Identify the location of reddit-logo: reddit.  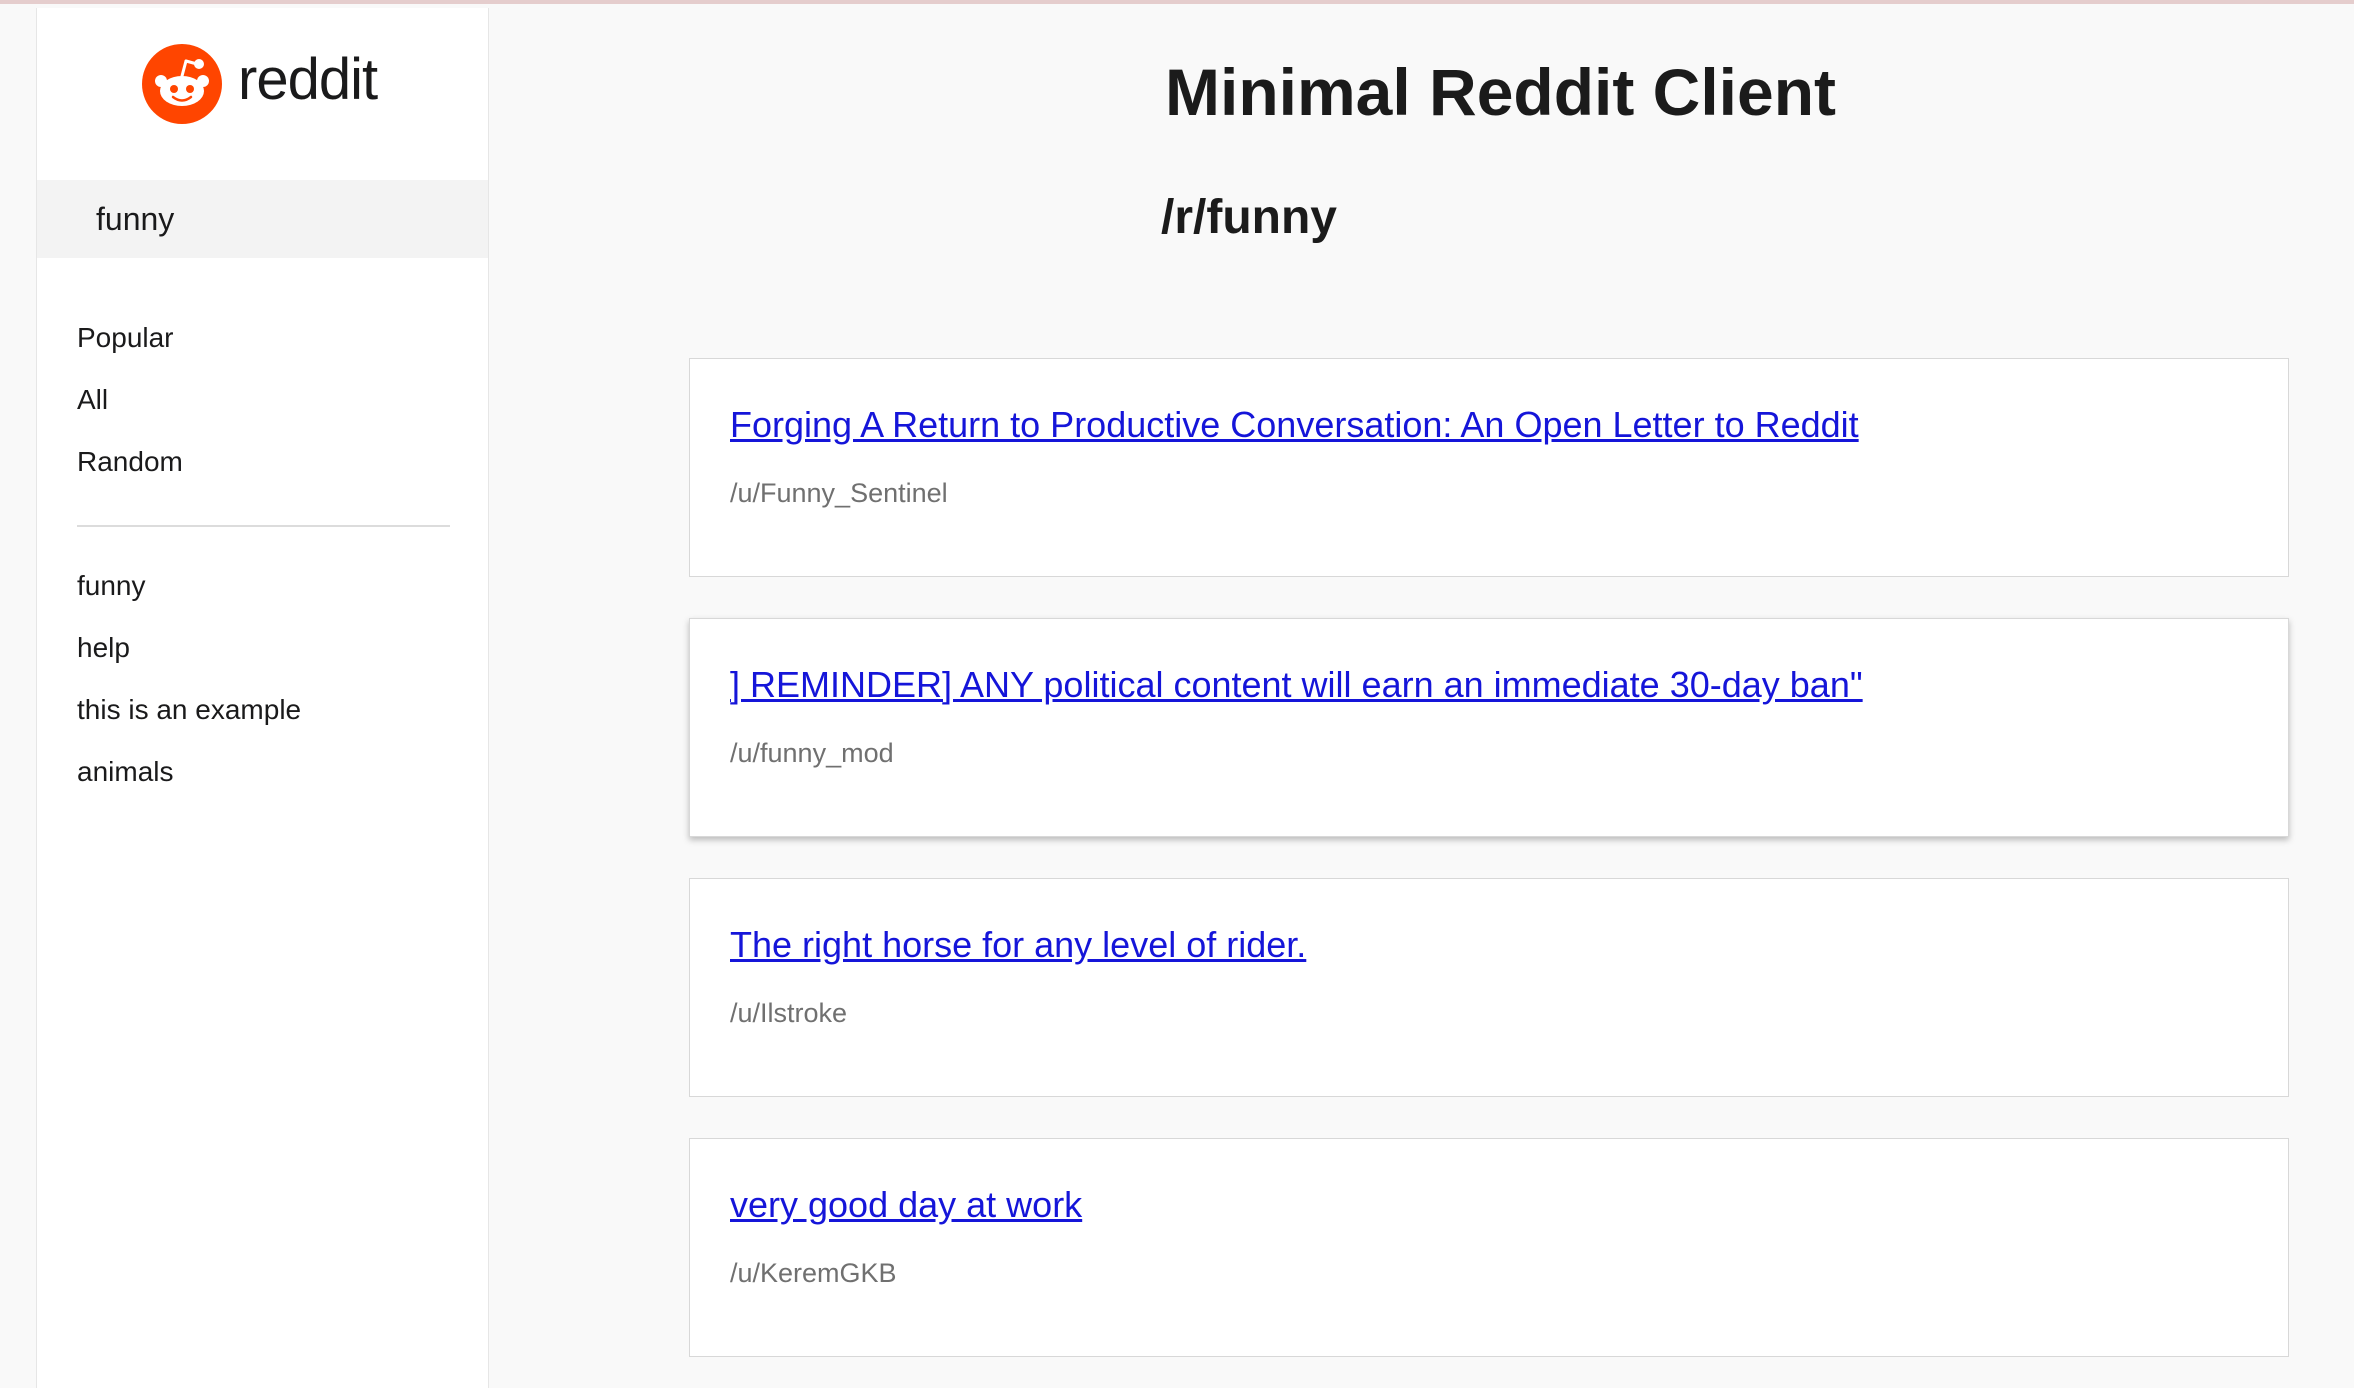
(260, 84).